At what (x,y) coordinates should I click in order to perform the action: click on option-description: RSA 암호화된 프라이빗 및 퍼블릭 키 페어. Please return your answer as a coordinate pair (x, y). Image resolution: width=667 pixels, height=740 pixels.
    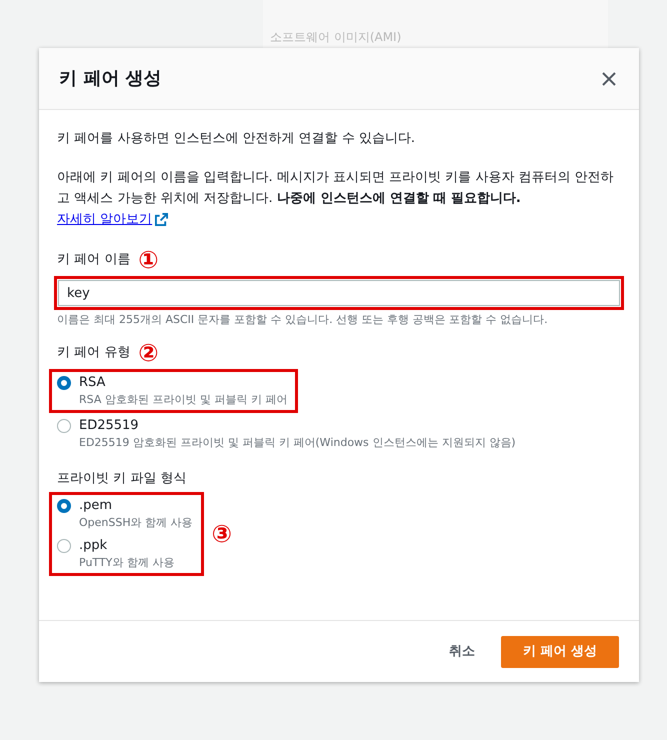
    Looking at the image, I should click on (183, 400).